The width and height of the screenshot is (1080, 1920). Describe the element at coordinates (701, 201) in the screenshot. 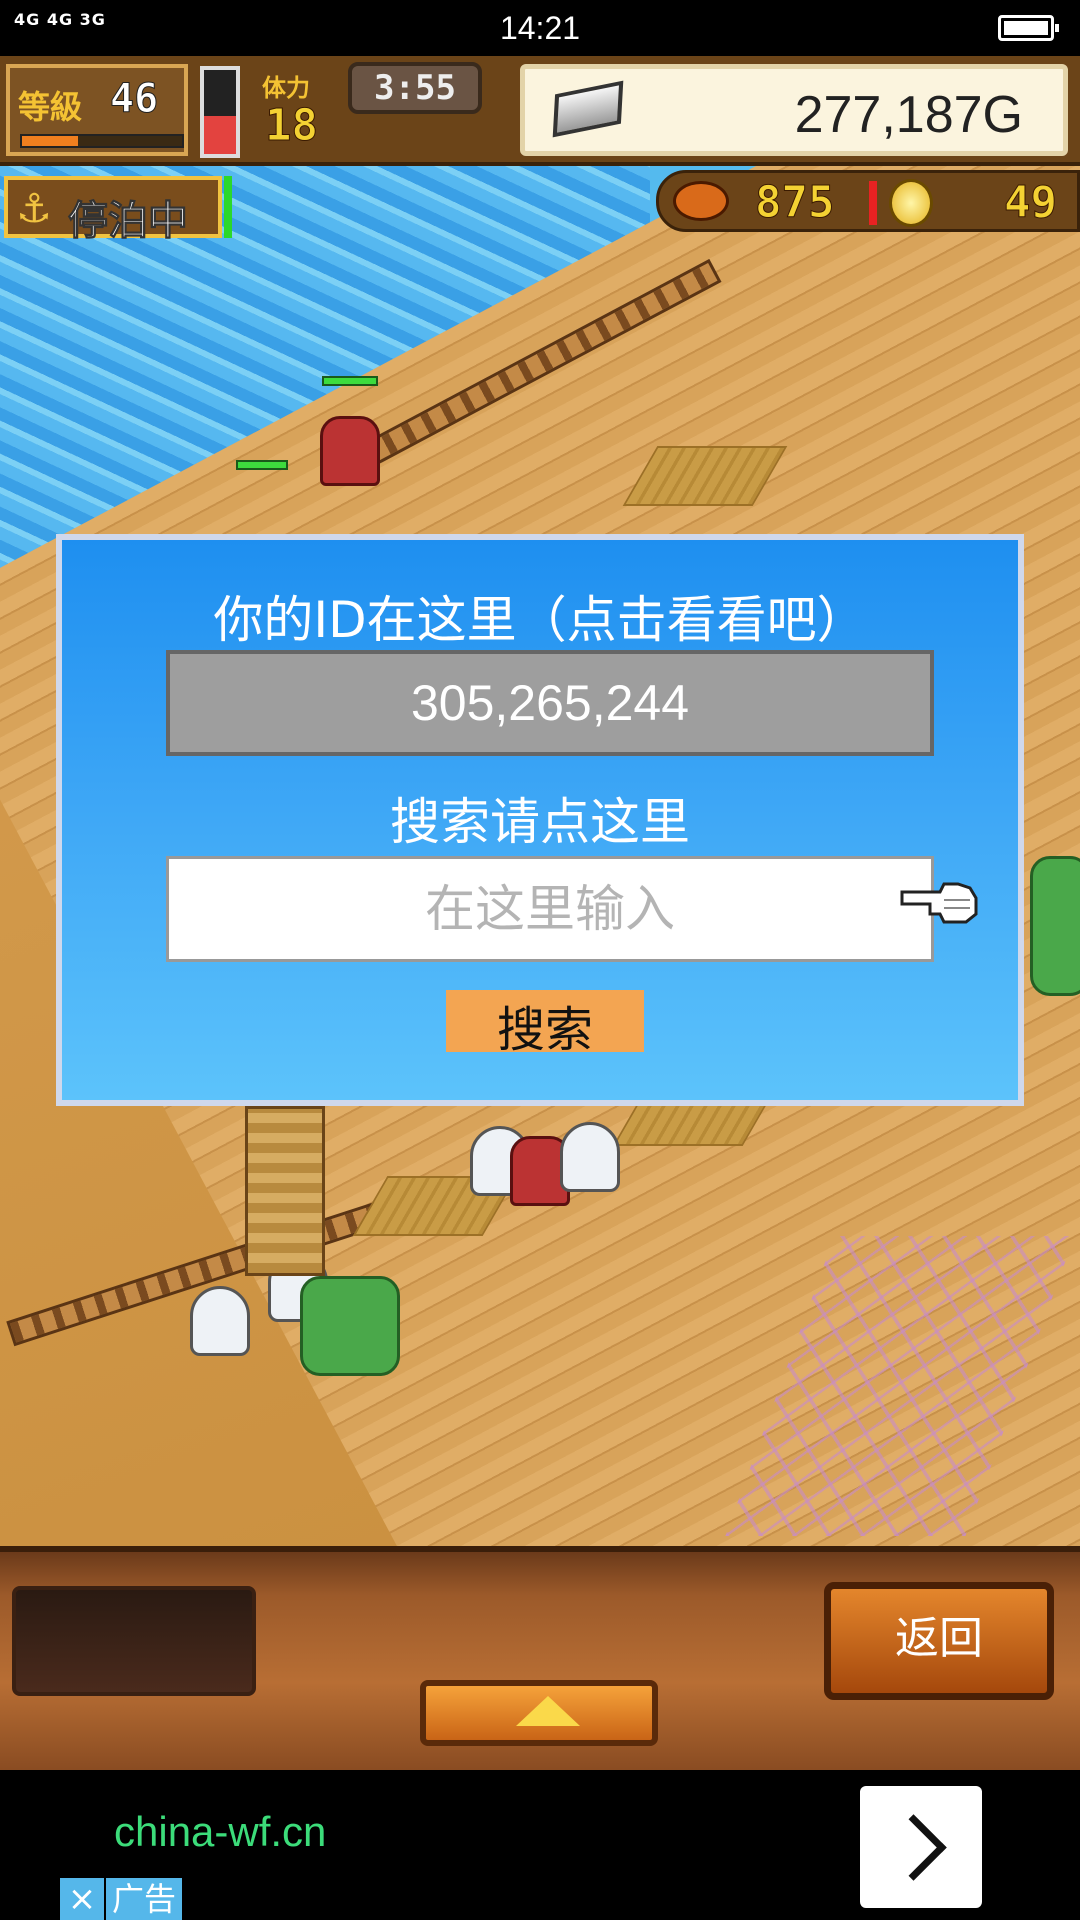

I see `meat-icon` at that location.